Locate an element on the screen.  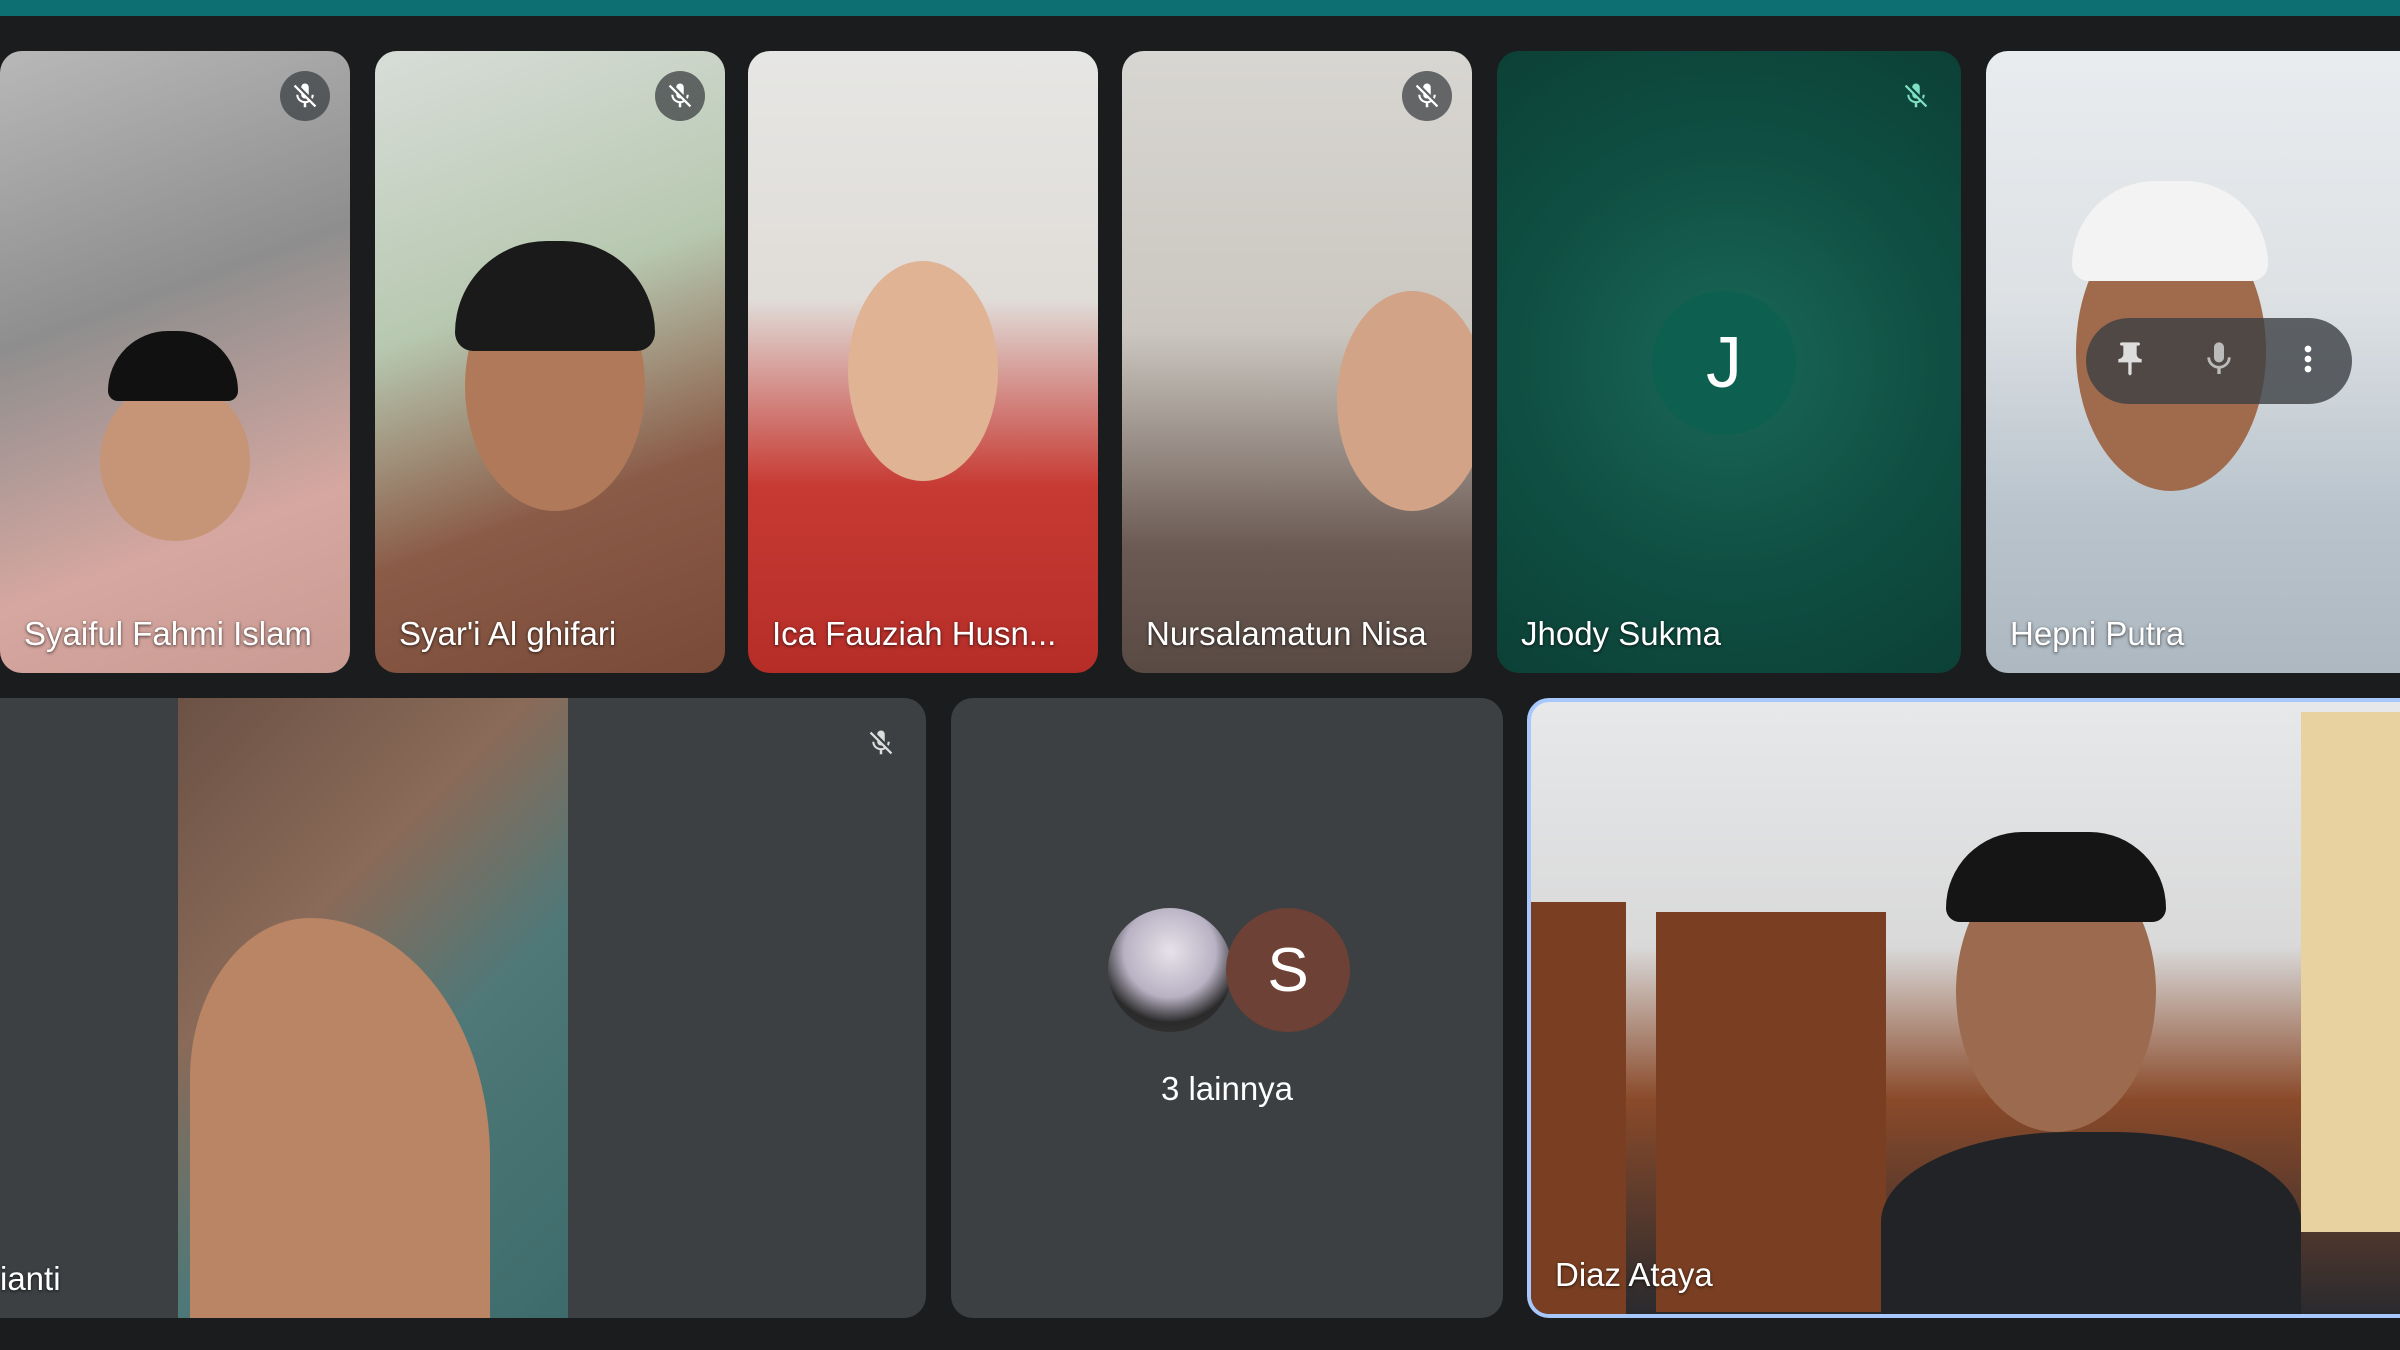
pin-icon is located at coordinates (2130, 361).